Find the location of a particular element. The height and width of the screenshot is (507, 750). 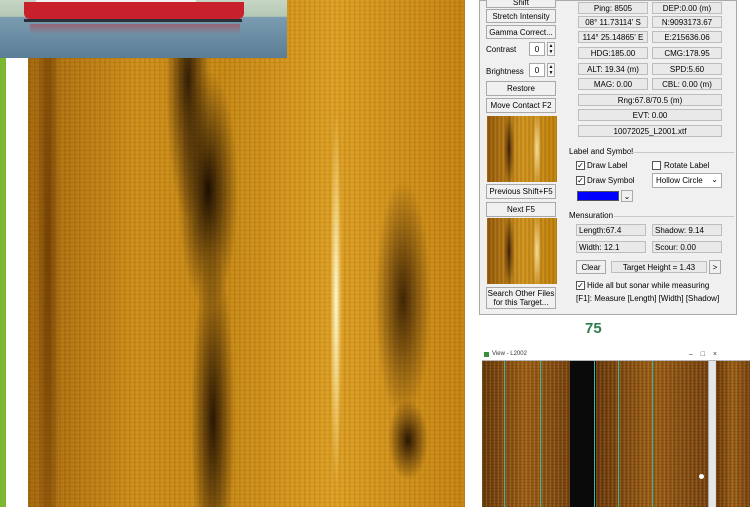

file-name-field: 10072025_L2001.xtf is located at coordinates (650, 131).